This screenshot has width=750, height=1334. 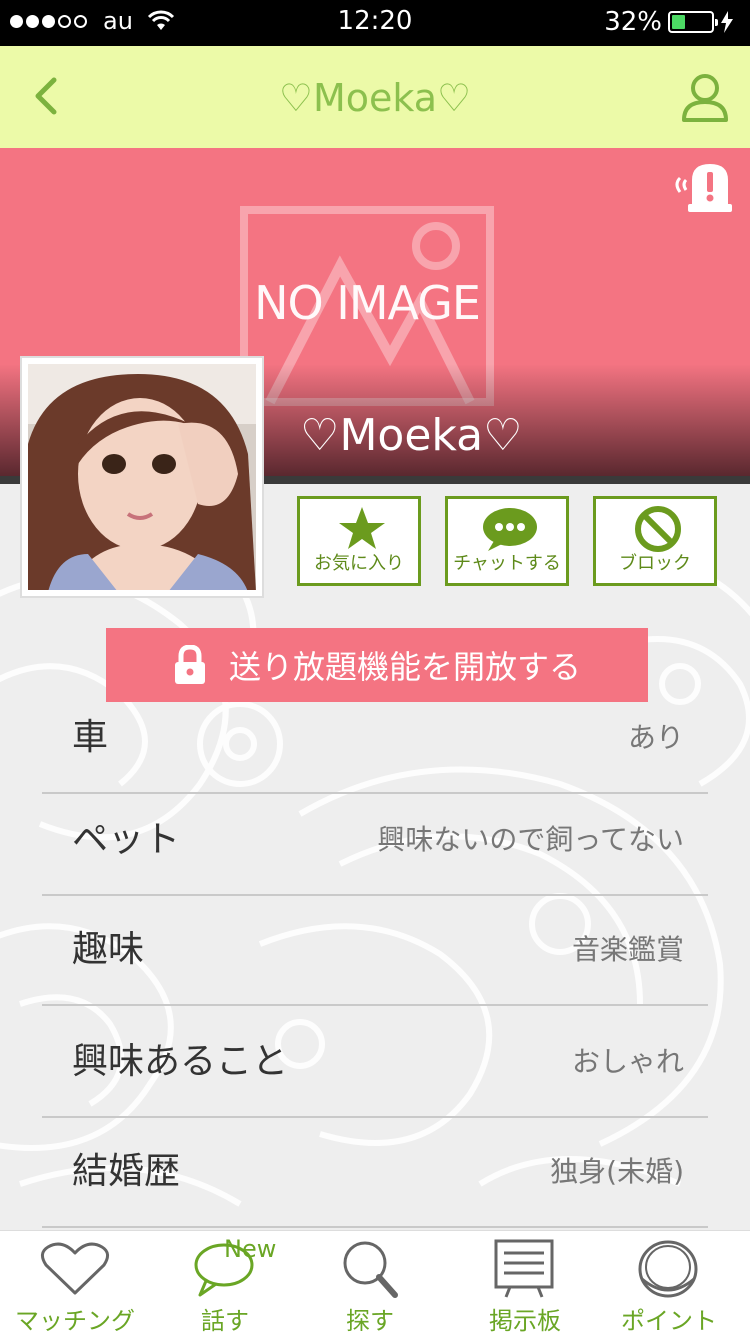 What do you see at coordinates (375, 841) in the screenshot?
I see `profile-row-pet: ペット 興味ないので飼ってない` at bounding box center [375, 841].